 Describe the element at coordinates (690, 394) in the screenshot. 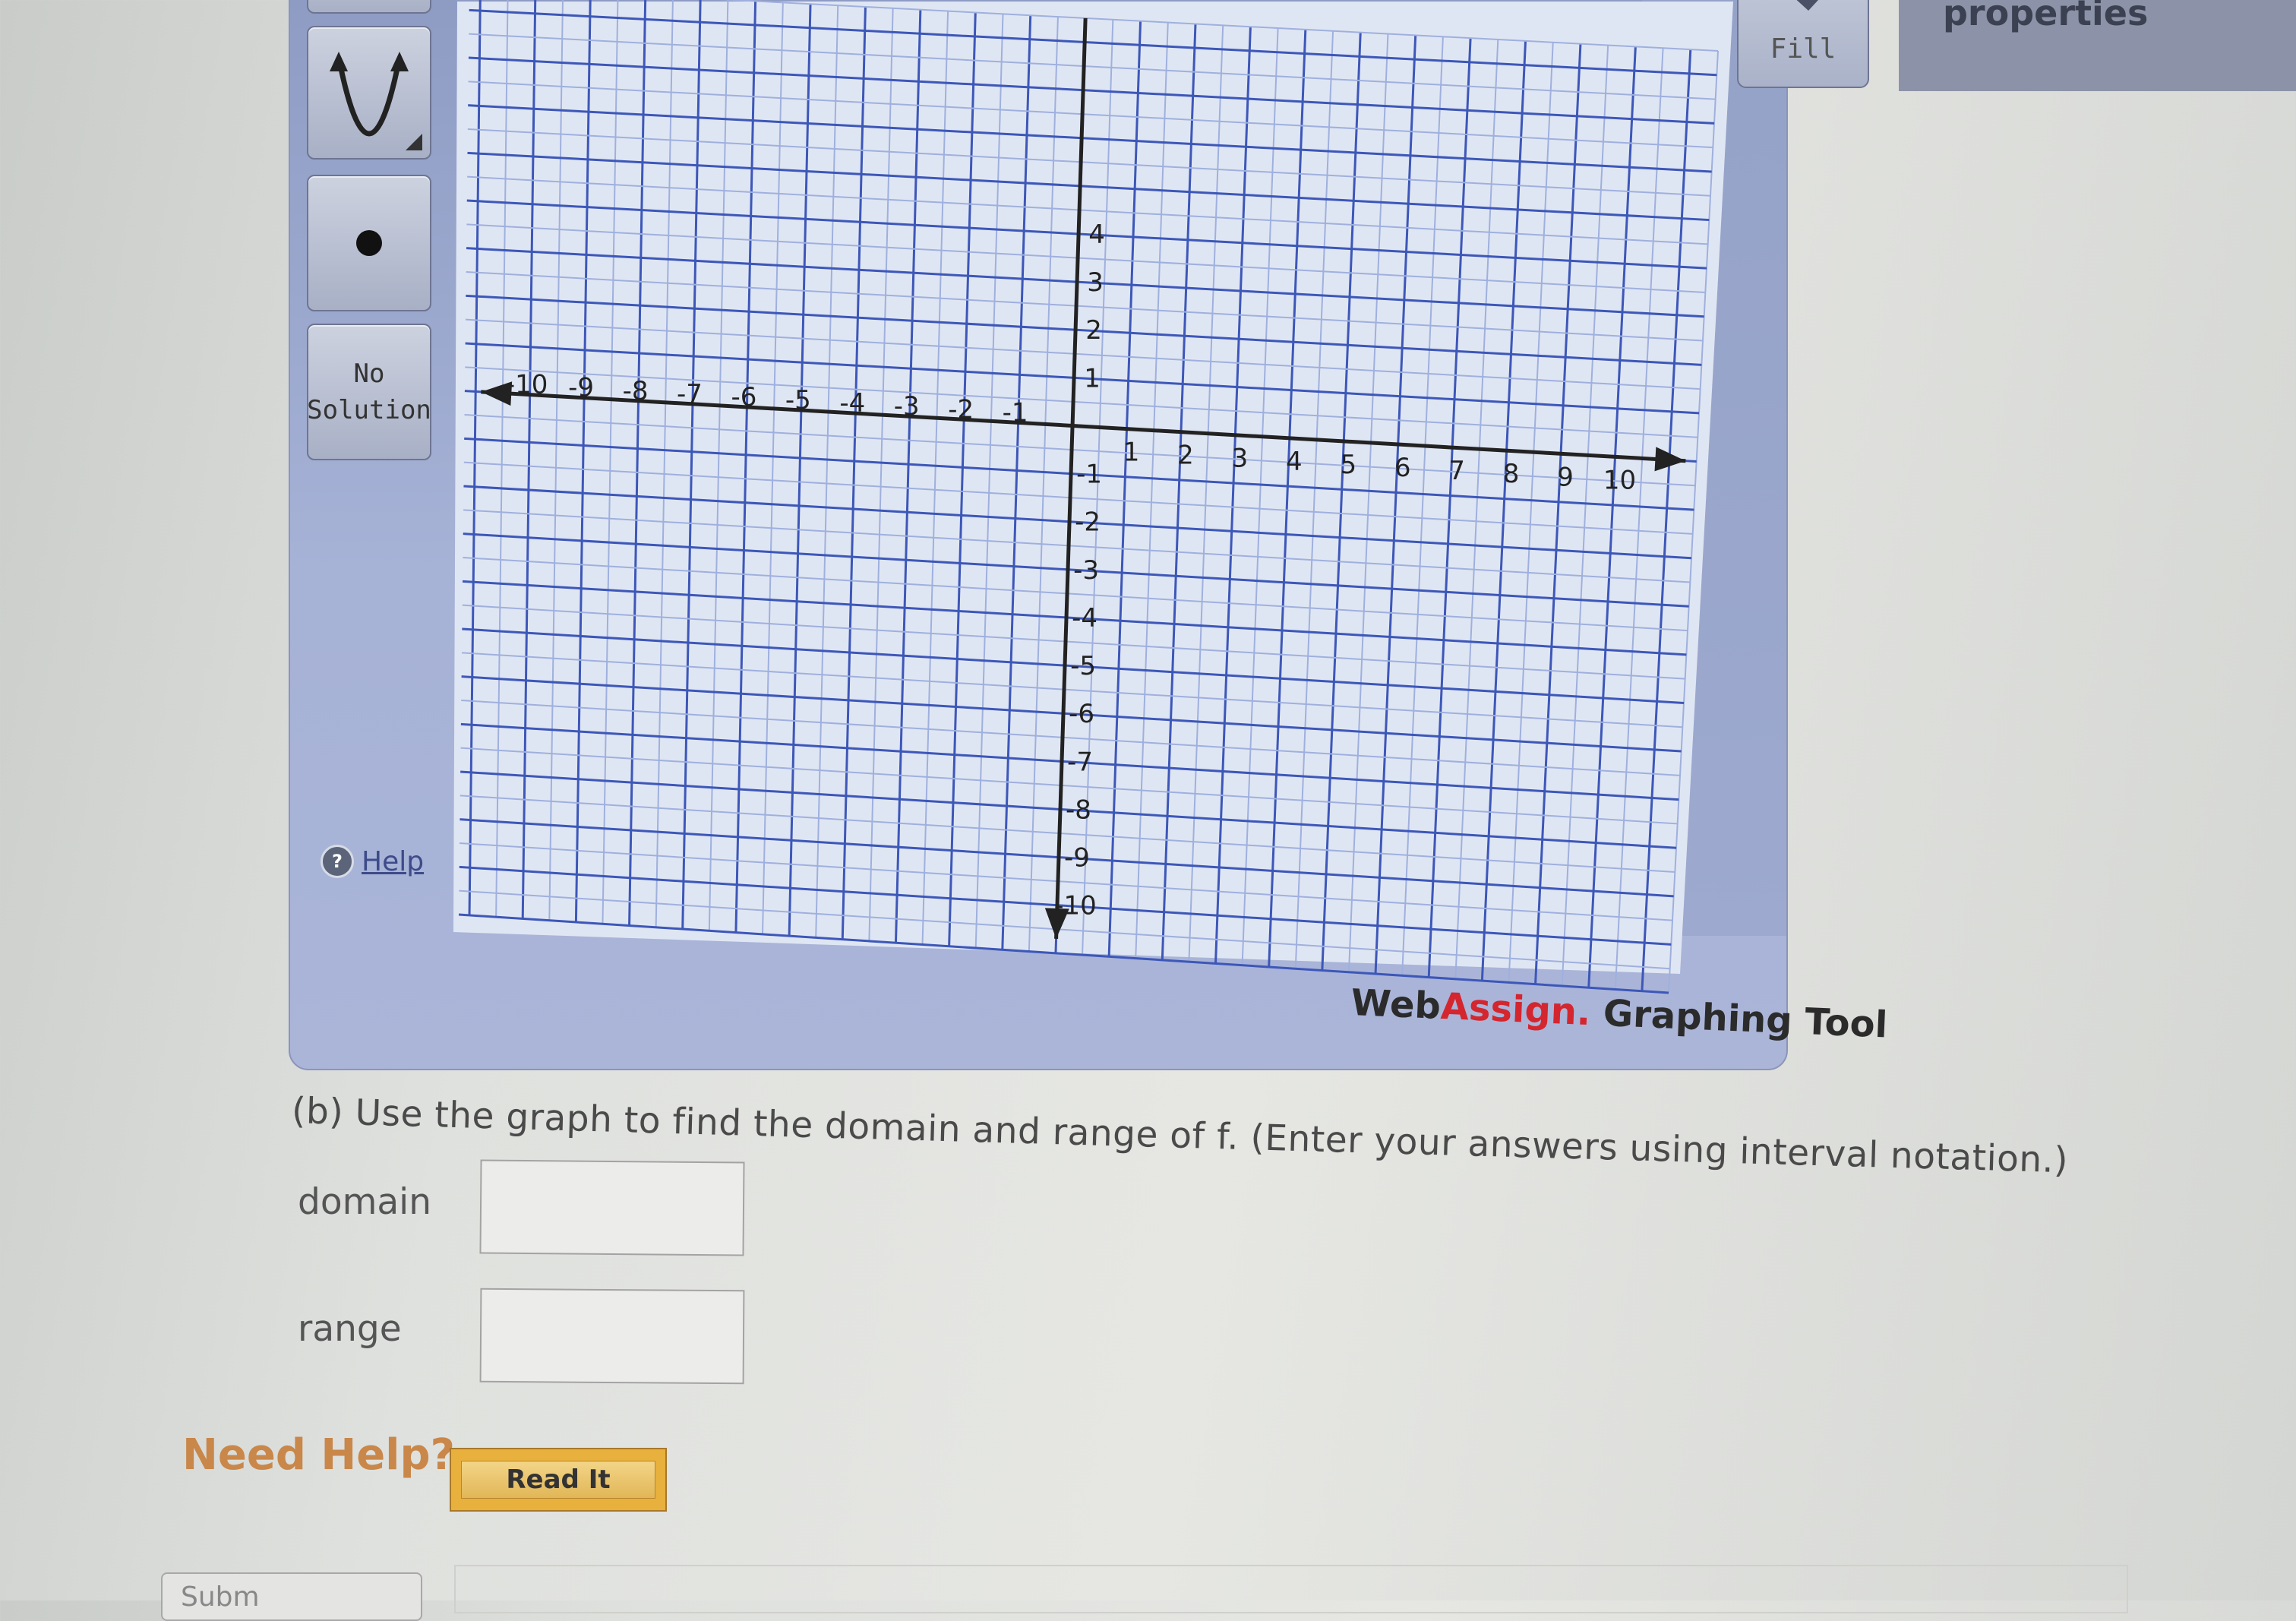

I see `x-tick-label: -7` at that location.